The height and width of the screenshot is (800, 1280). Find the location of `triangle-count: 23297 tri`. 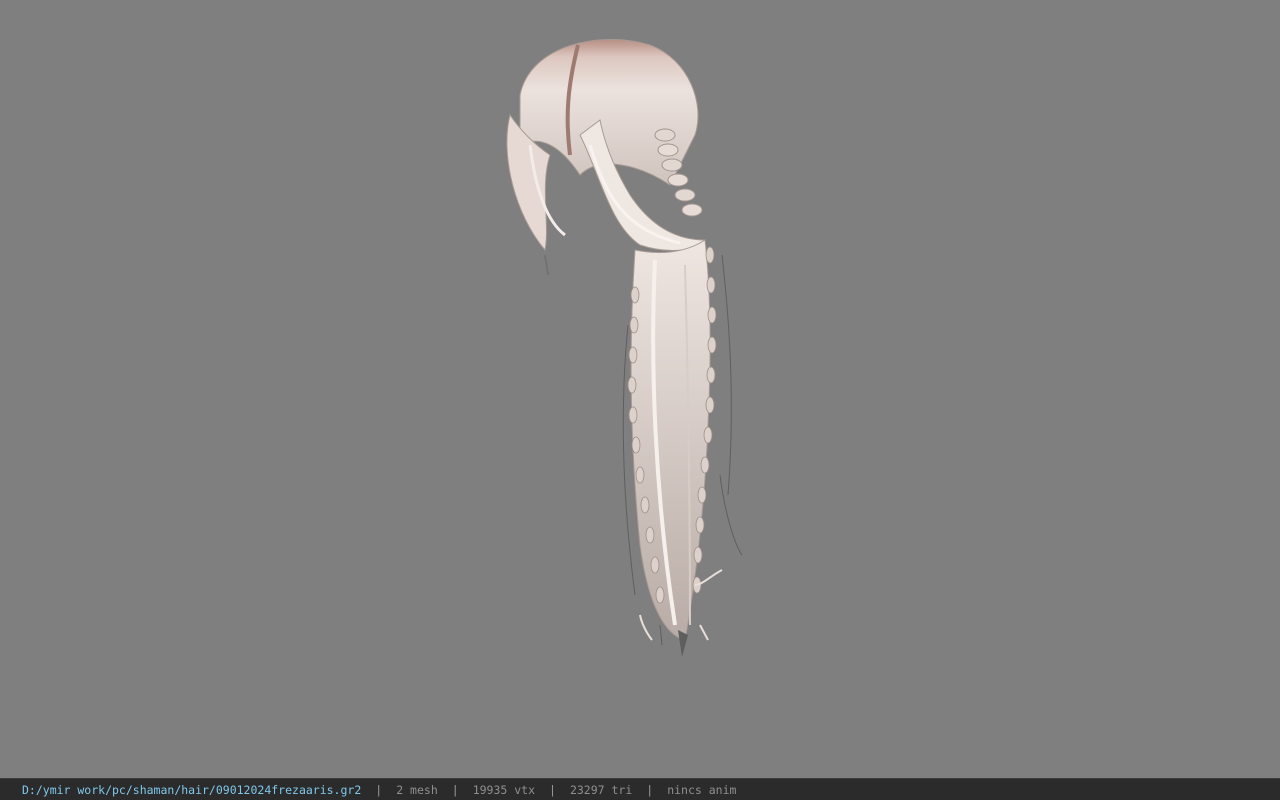

triangle-count: 23297 tri is located at coordinates (601, 789).